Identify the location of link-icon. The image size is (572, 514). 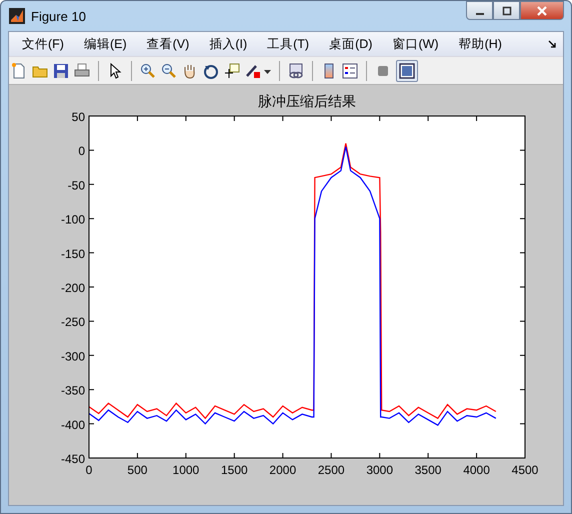
(296, 70).